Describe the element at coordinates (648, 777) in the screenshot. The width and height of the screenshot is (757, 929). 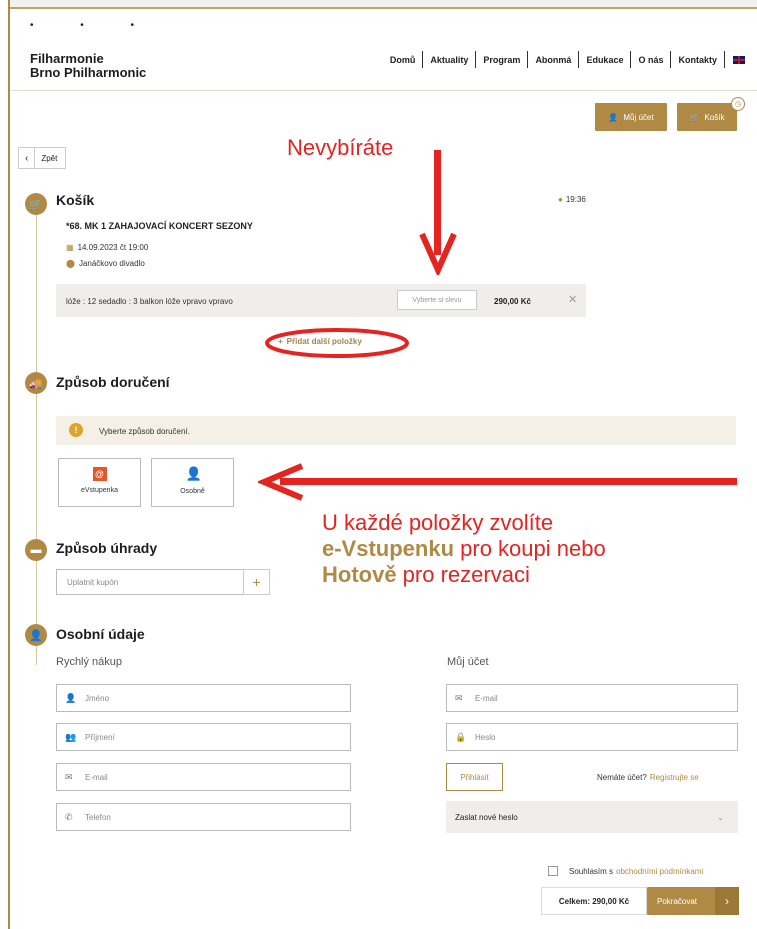
I see `register-prompt: Nemáte účet? Registrujte se` at that location.